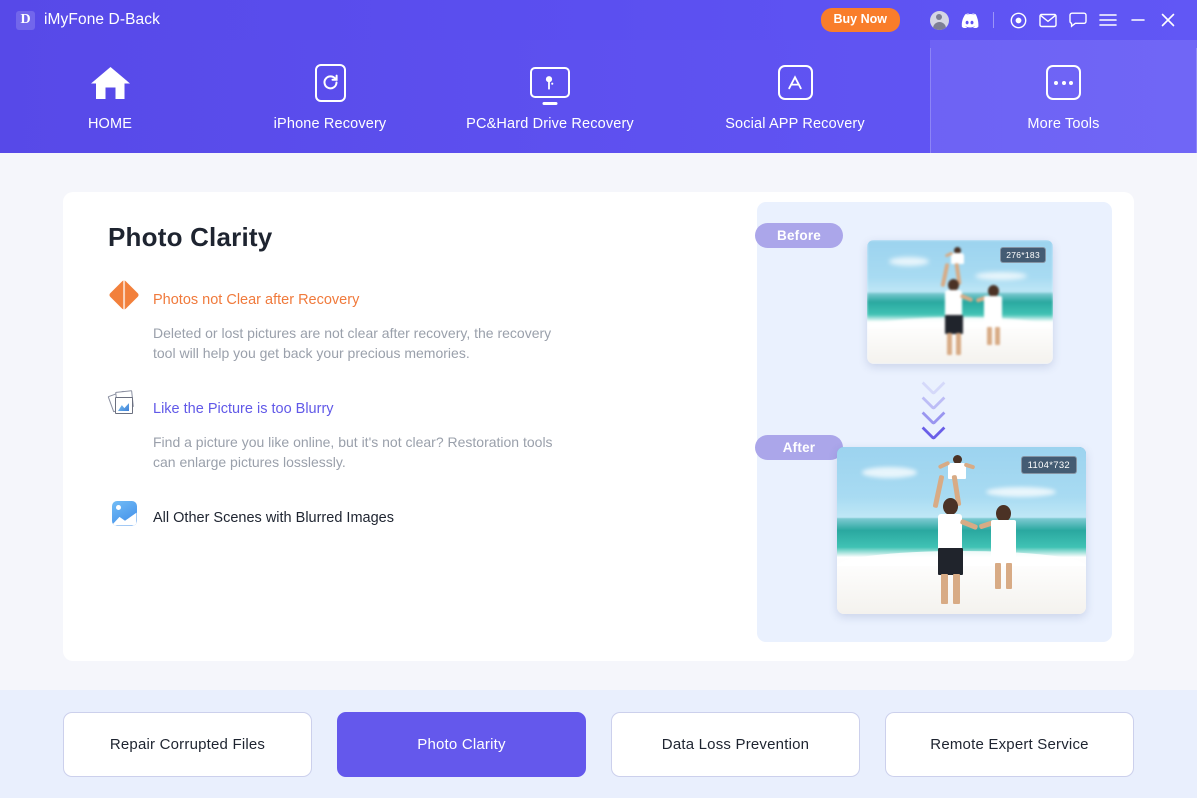 The image size is (1197, 798). Describe the element at coordinates (124, 295) in the screenshot. I see `orange-diamond-icon` at that location.